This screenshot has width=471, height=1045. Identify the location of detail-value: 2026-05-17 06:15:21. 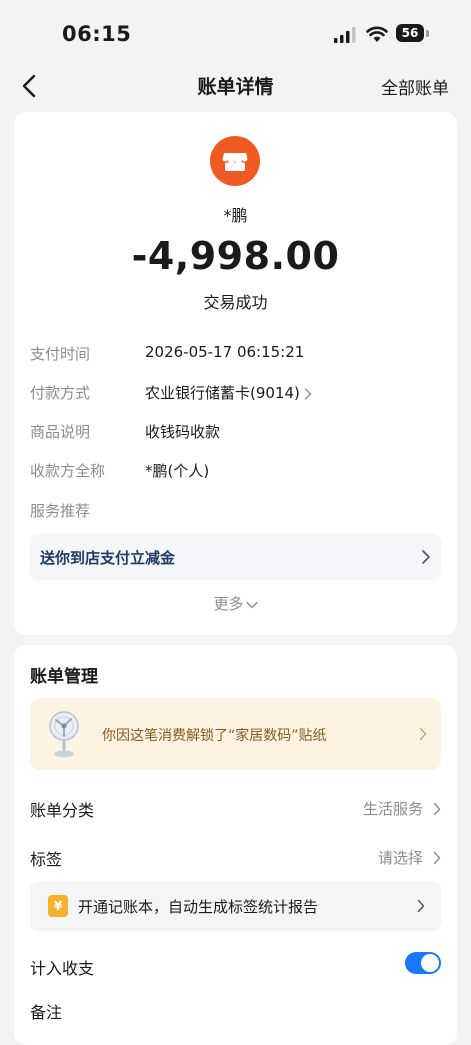
(225, 352).